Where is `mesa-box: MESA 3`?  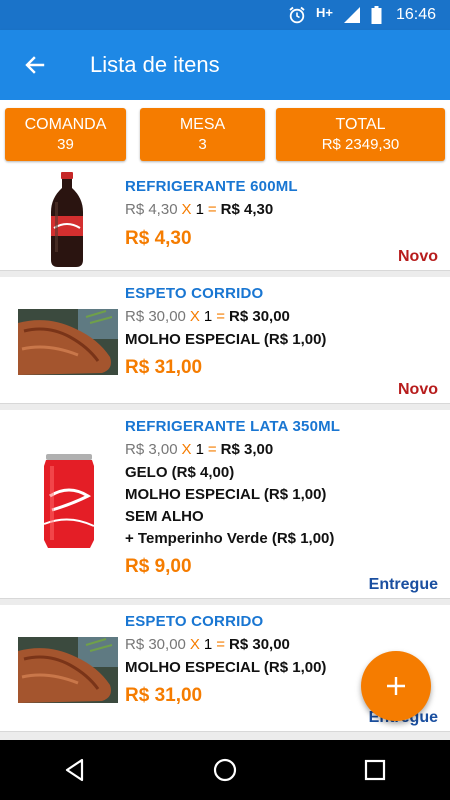
mesa-box: MESA 3 is located at coordinates (202, 134).